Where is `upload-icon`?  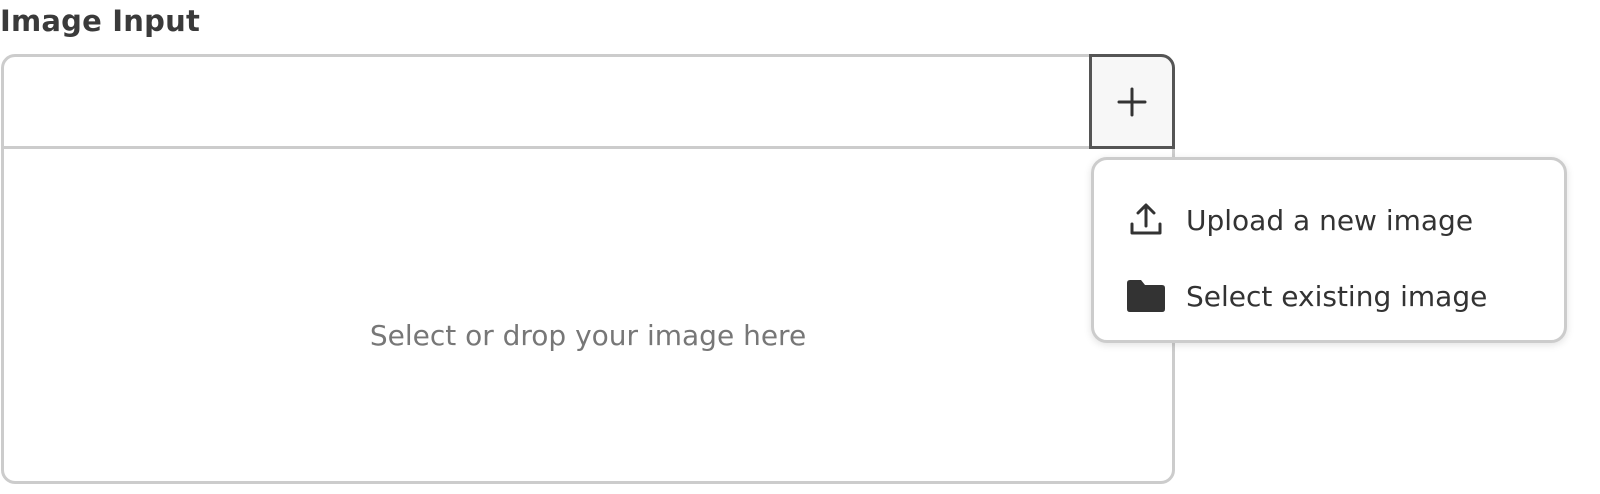
upload-icon is located at coordinates (1146, 220).